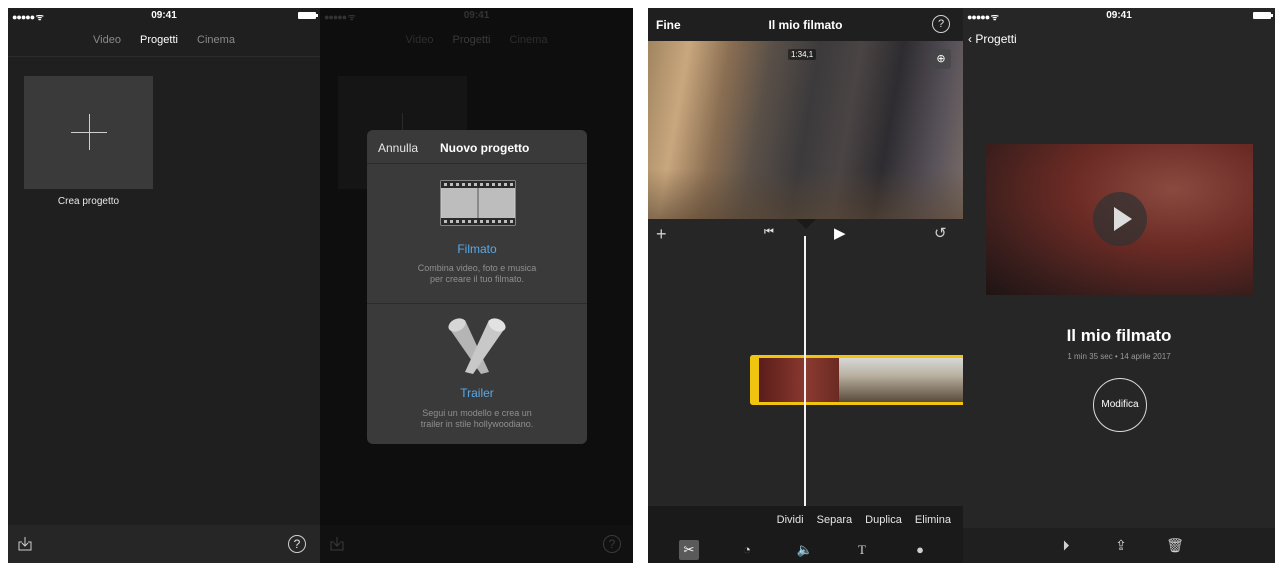 This screenshot has width=1275, height=563. I want to click on segmented-tabs: Video Progetti Cinema, so click(164, 40).